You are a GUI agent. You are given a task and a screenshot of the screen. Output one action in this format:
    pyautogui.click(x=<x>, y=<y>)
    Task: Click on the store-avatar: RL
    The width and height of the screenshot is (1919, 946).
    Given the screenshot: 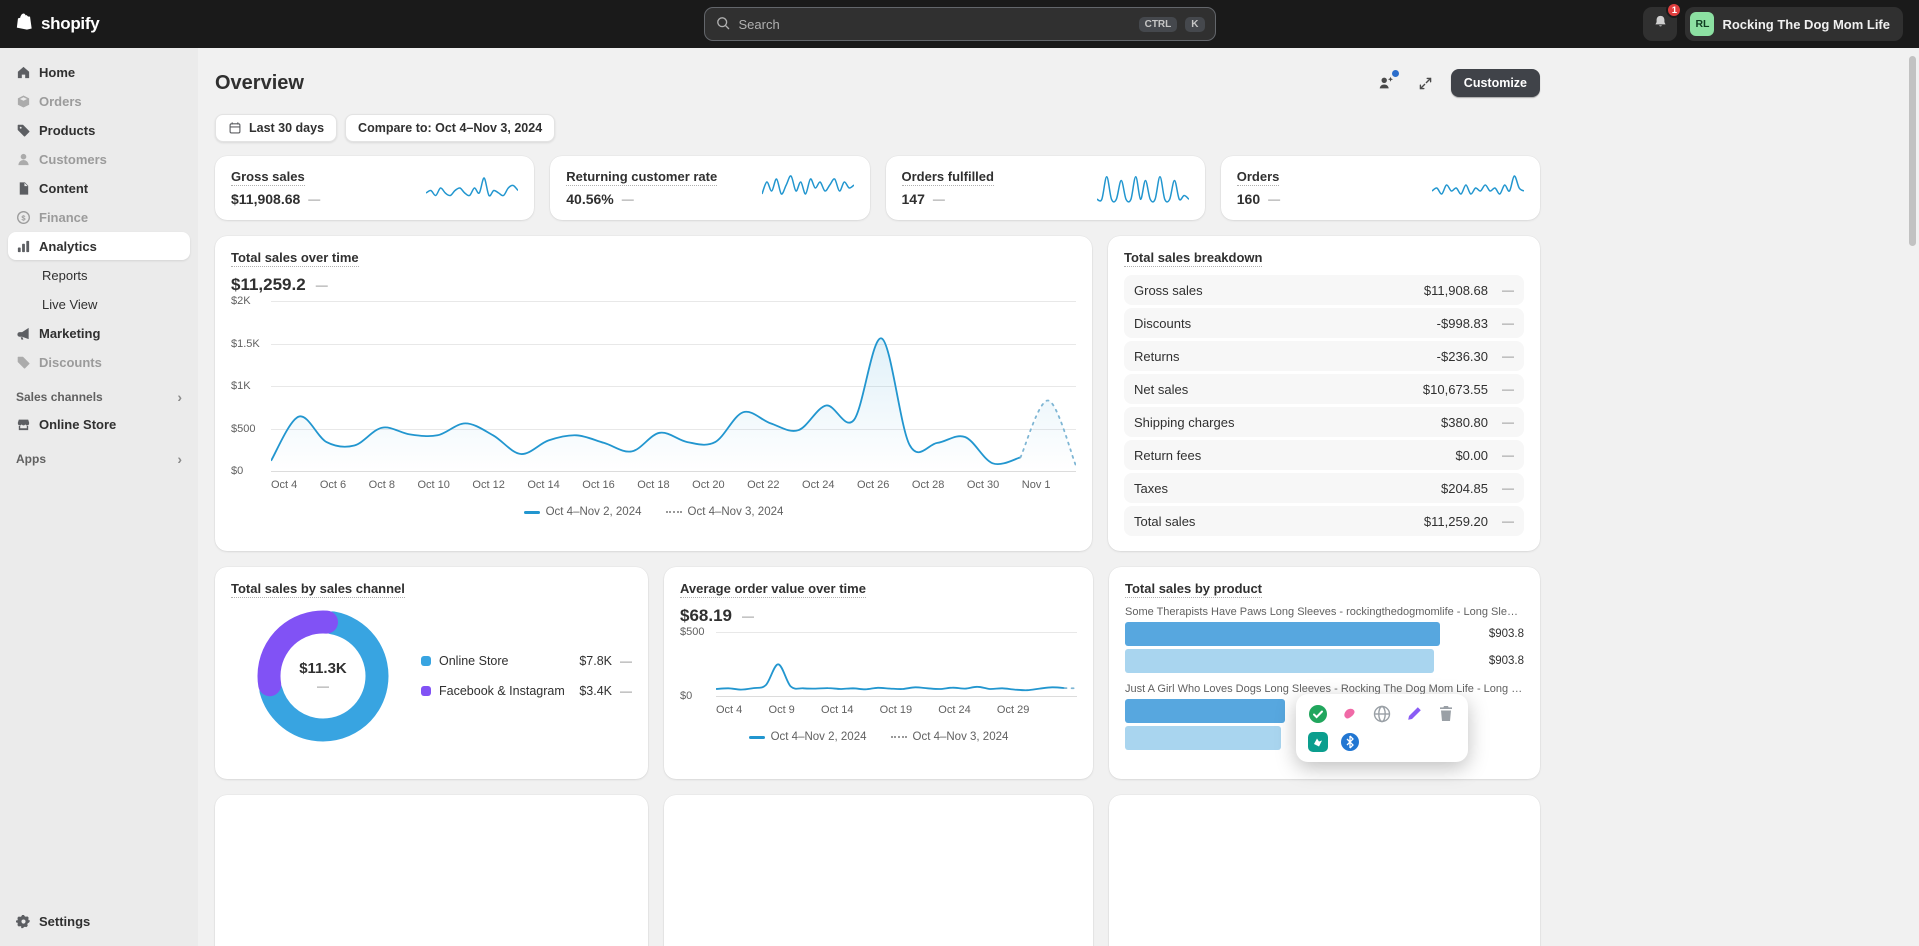 What is the action you would take?
    pyautogui.click(x=1702, y=24)
    